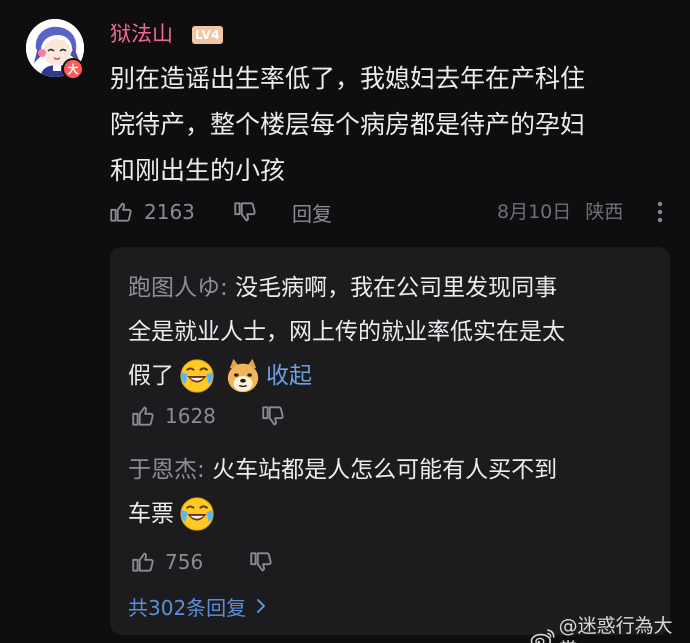 The image size is (690, 643). Describe the element at coordinates (178, 288) in the screenshot. I see `reply-author: 跑图人ゆ:` at that location.